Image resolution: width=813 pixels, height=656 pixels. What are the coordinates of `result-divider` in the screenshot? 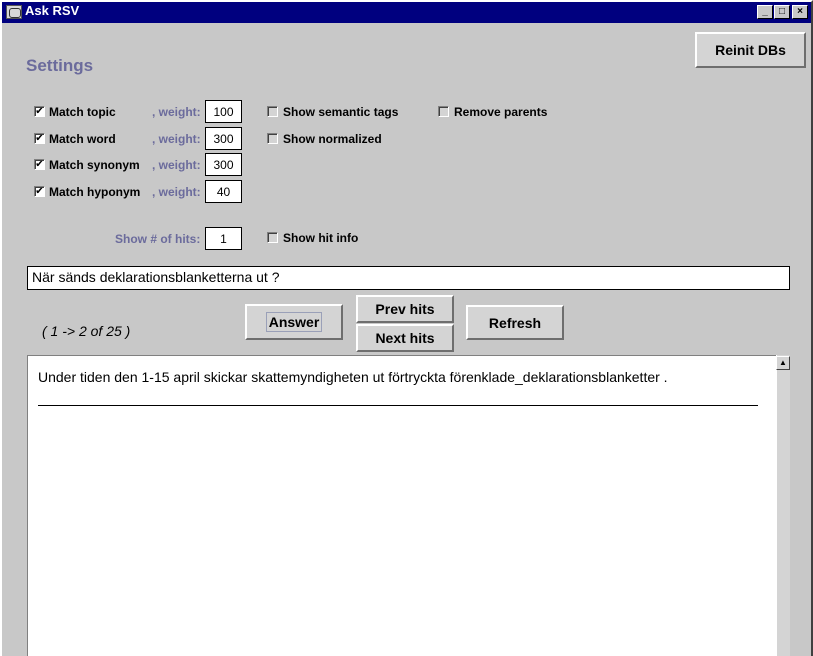 It's located at (398, 405).